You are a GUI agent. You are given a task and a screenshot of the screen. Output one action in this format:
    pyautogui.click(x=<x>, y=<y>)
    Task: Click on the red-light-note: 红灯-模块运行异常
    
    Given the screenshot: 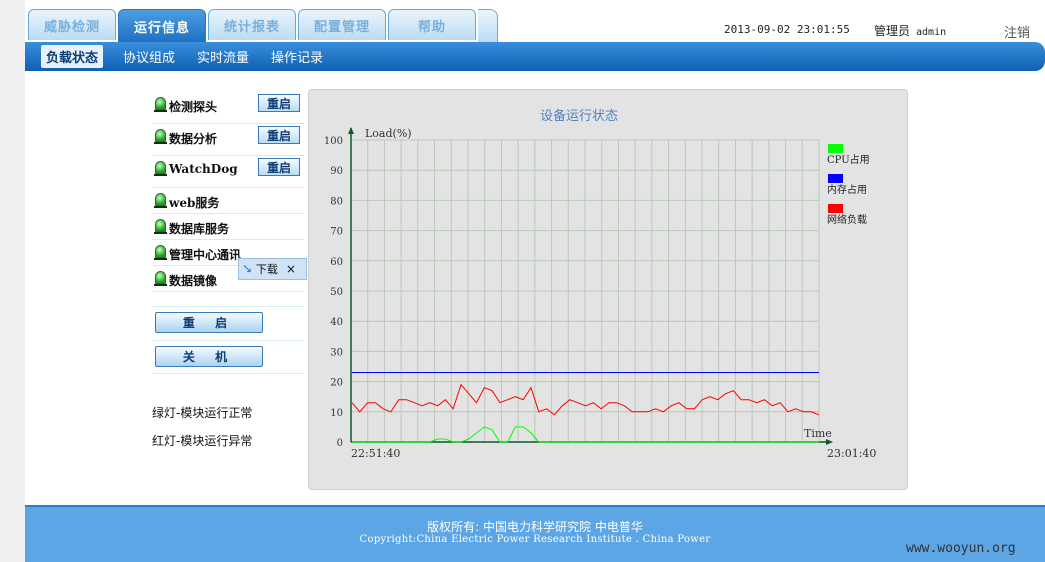 What is the action you would take?
    pyautogui.click(x=202, y=441)
    